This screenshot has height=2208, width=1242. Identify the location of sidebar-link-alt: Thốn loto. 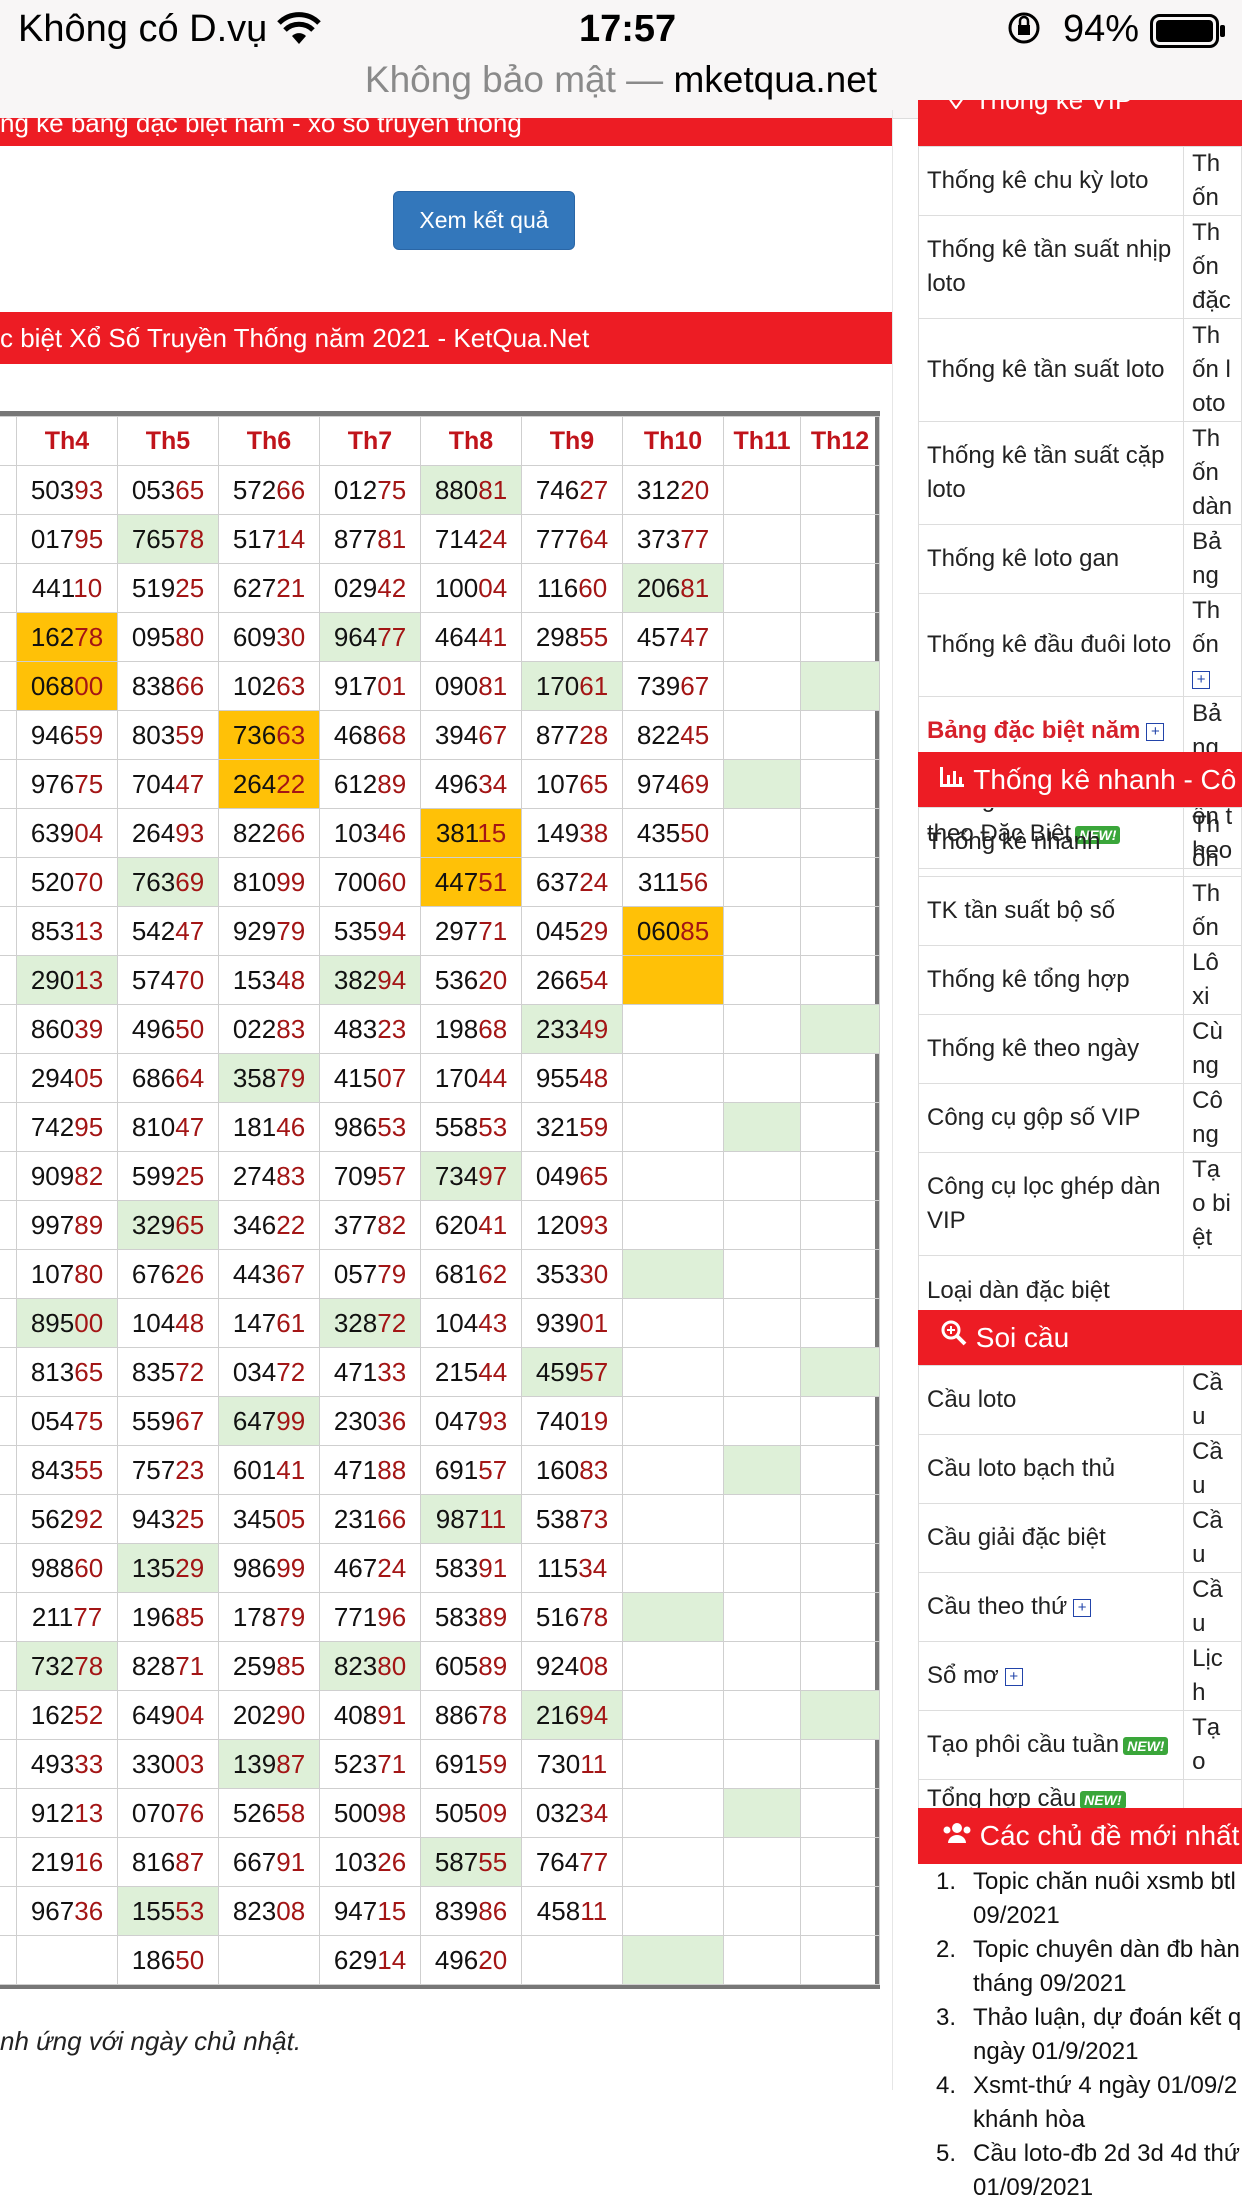
(1212, 370).